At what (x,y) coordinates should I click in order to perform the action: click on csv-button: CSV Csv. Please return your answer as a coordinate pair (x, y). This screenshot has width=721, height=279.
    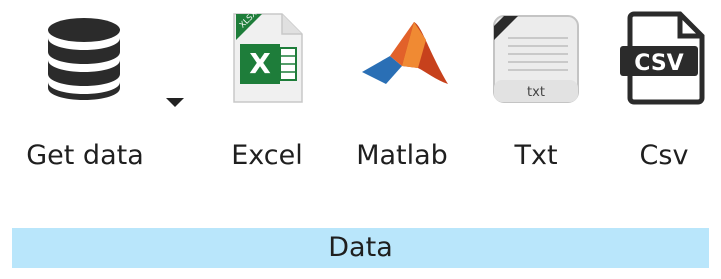
    Looking at the image, I should click on (664, 102).